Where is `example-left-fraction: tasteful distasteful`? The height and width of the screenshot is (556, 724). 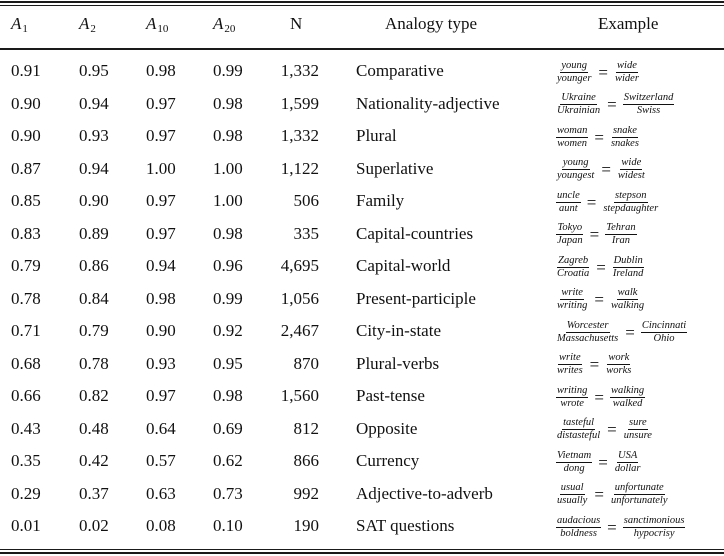 example-left-fraction: tasteful distasteful is located at coordinates (578, 429).